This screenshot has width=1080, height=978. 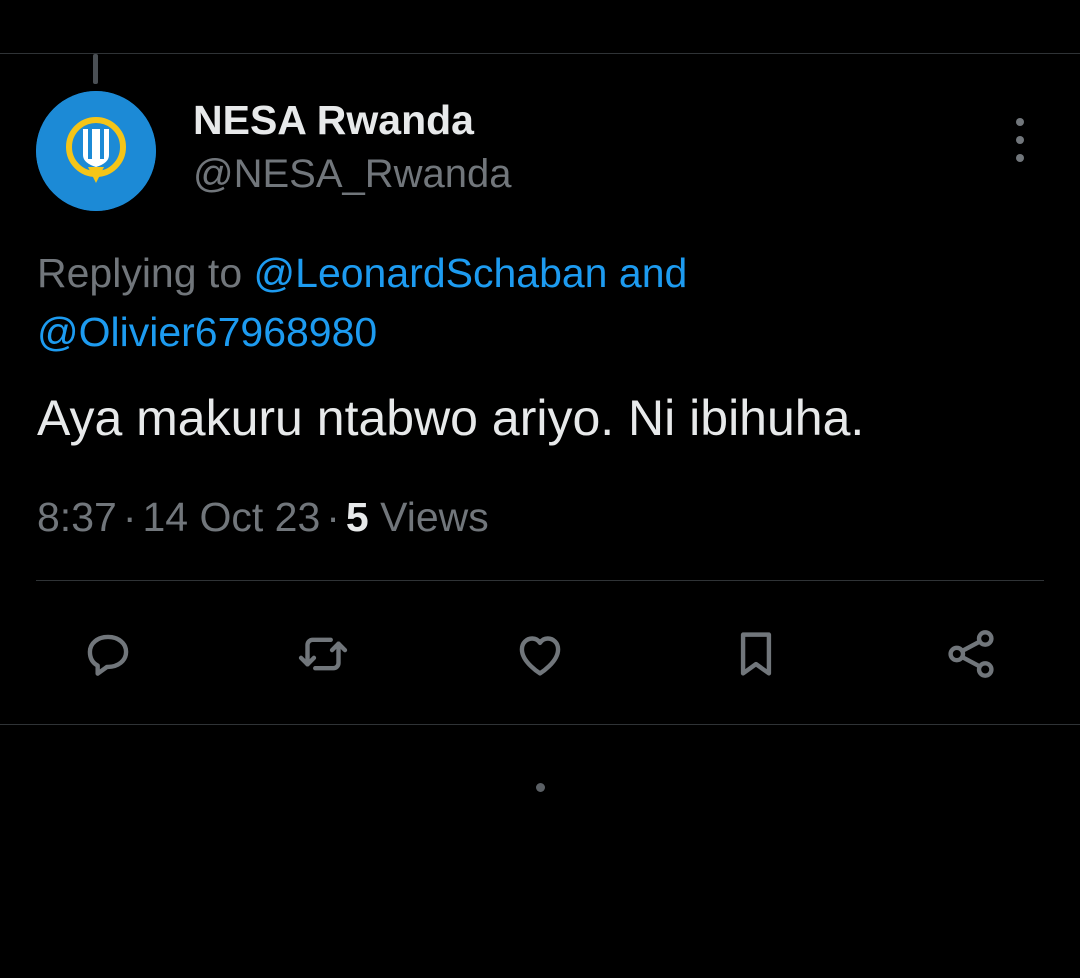 What do you see at coordinates (540, 53) in the screenshot?
I see `top-divider` at bounding box center [540, 53].